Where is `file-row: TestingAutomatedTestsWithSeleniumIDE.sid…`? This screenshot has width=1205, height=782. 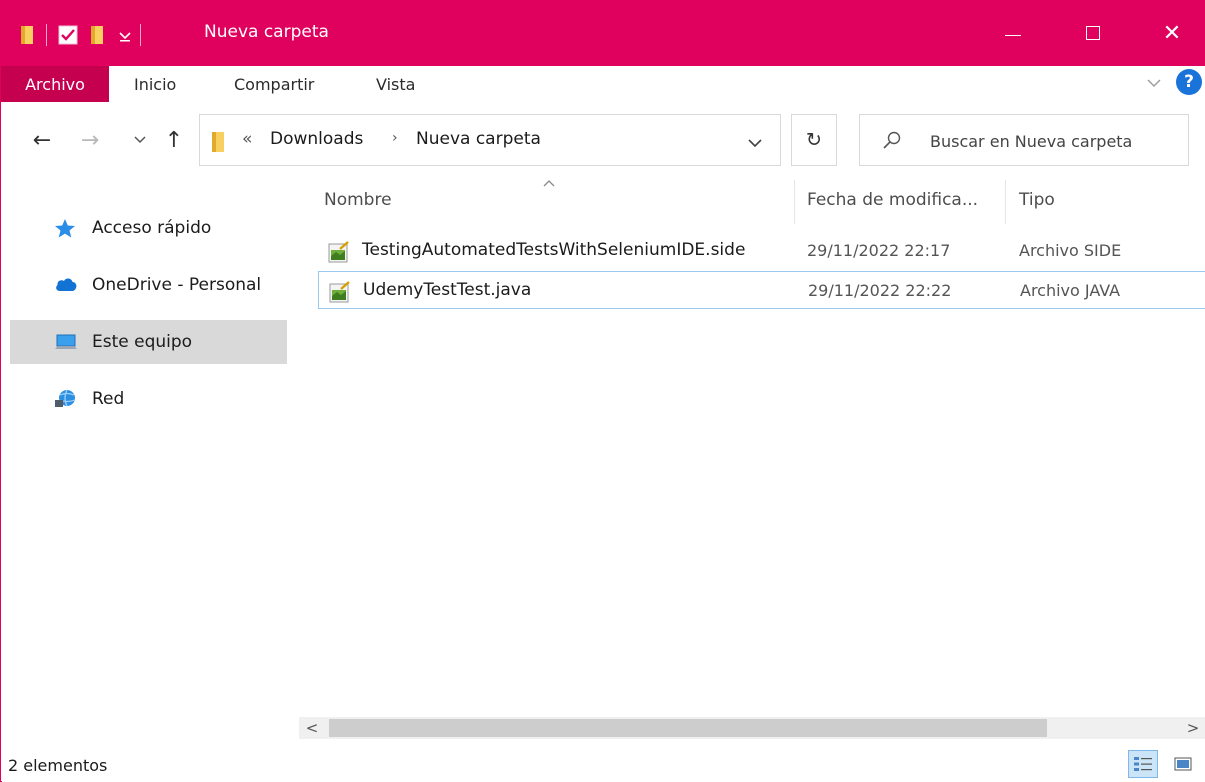
file-row: TestingAutomatedTestsWithSeleniumIDE.sid… is located at coordinates (761, 251).